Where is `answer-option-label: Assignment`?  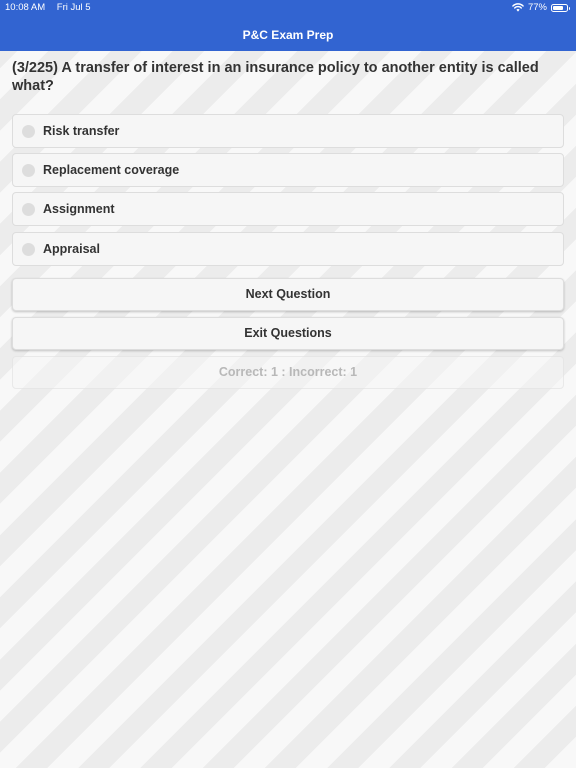
answer-option-label: Assignment is located at coordinates (79, 209).